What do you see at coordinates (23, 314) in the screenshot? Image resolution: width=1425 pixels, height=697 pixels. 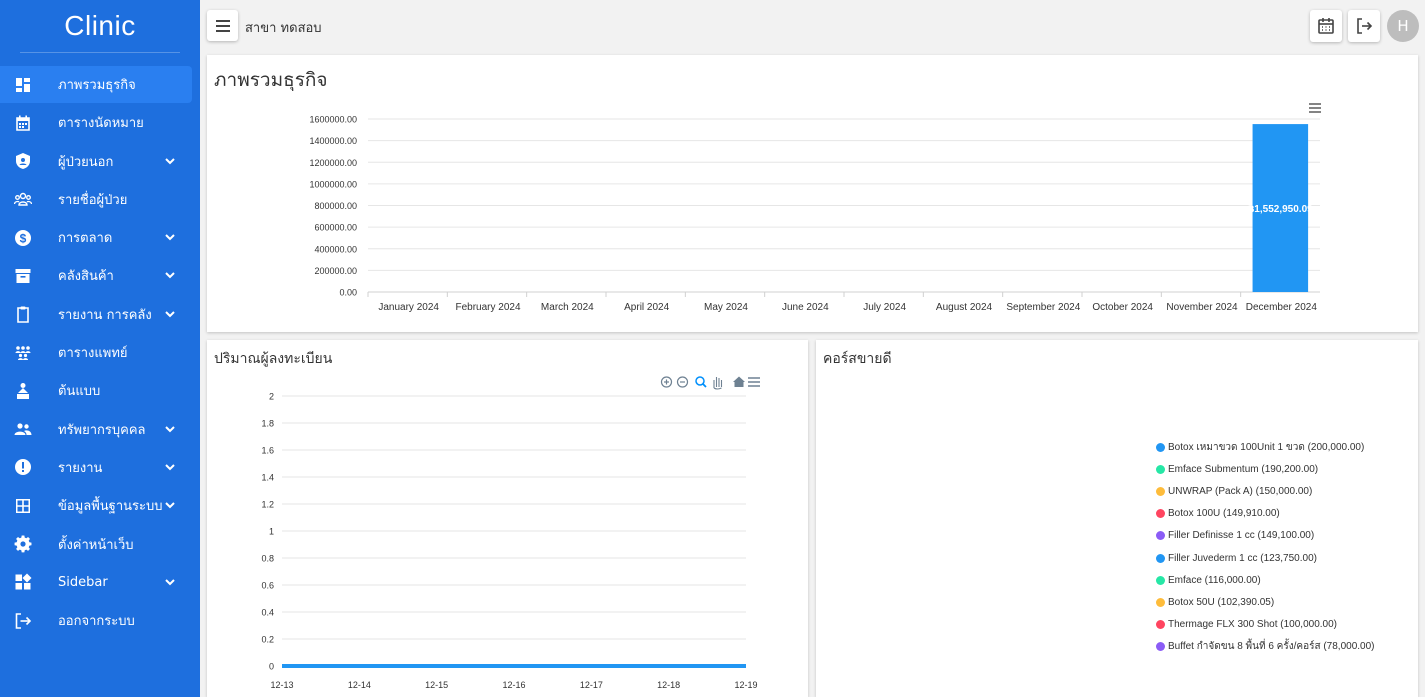 I see `clipboard-icon` at bounding box center [23, 314].